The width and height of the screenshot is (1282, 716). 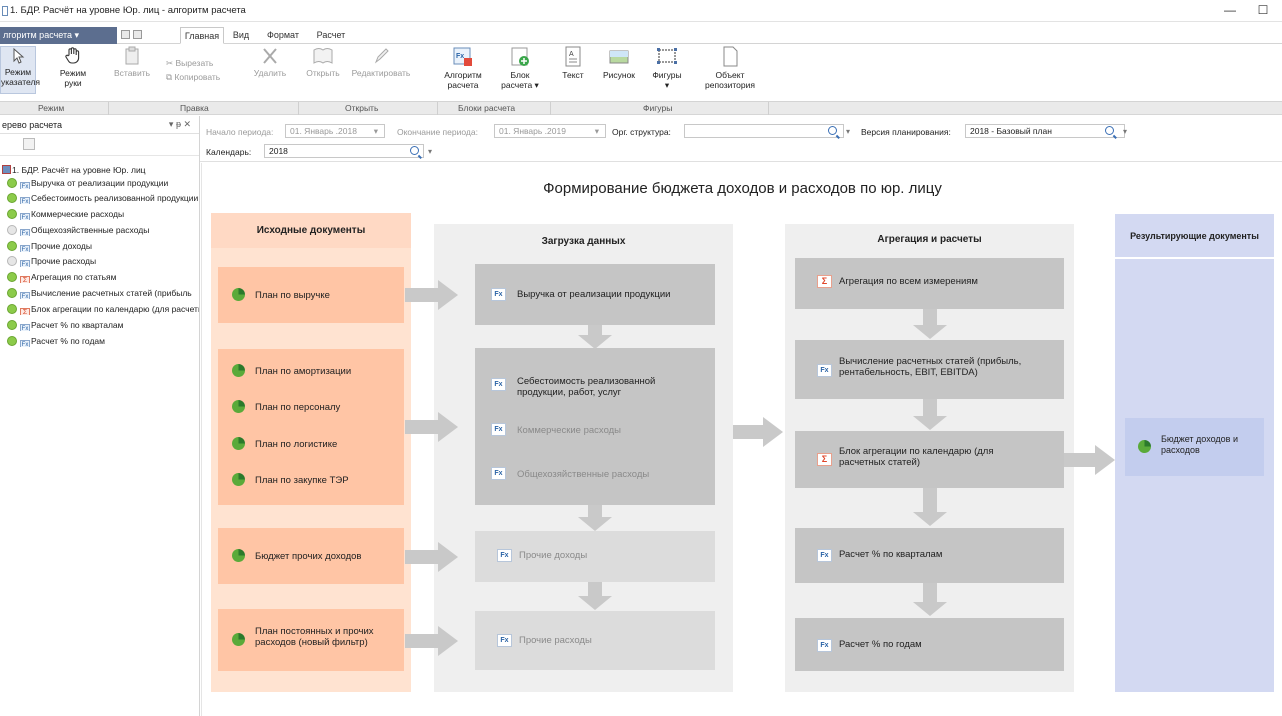 What do you see at coordinates (180, 124) in the screenshot?
I see `tree-panel-controls: ▾ ᵽ ✕` at bounding box center [180, 124].